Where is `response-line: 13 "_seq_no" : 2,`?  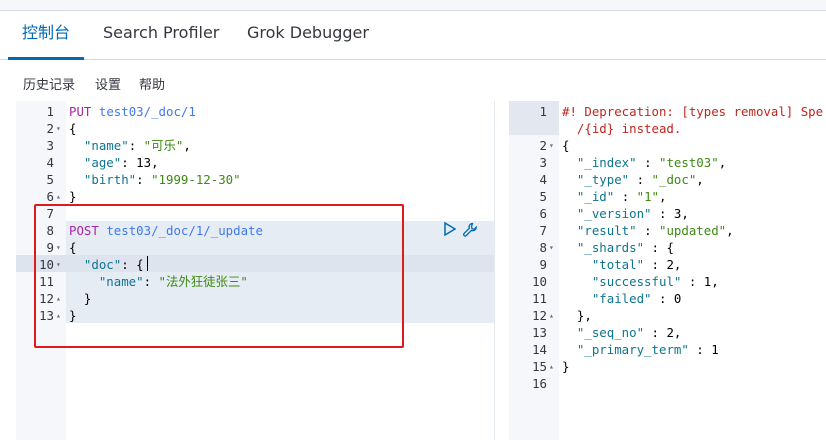 response-line: 13 "_seq_no" : 2, is located at coordinates (667, 332).